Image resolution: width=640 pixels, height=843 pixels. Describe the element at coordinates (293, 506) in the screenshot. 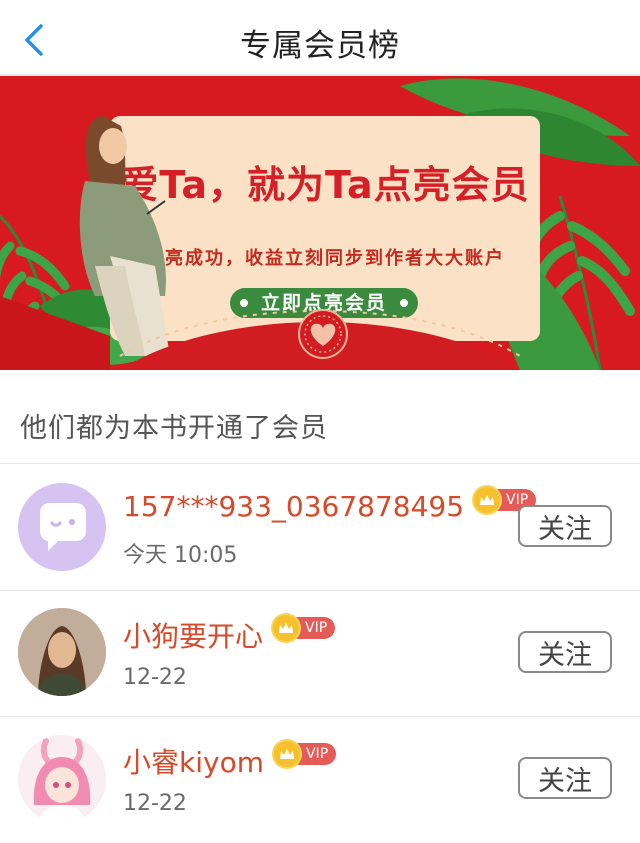

I see `member-name: 157***933_0367878495` at that location.